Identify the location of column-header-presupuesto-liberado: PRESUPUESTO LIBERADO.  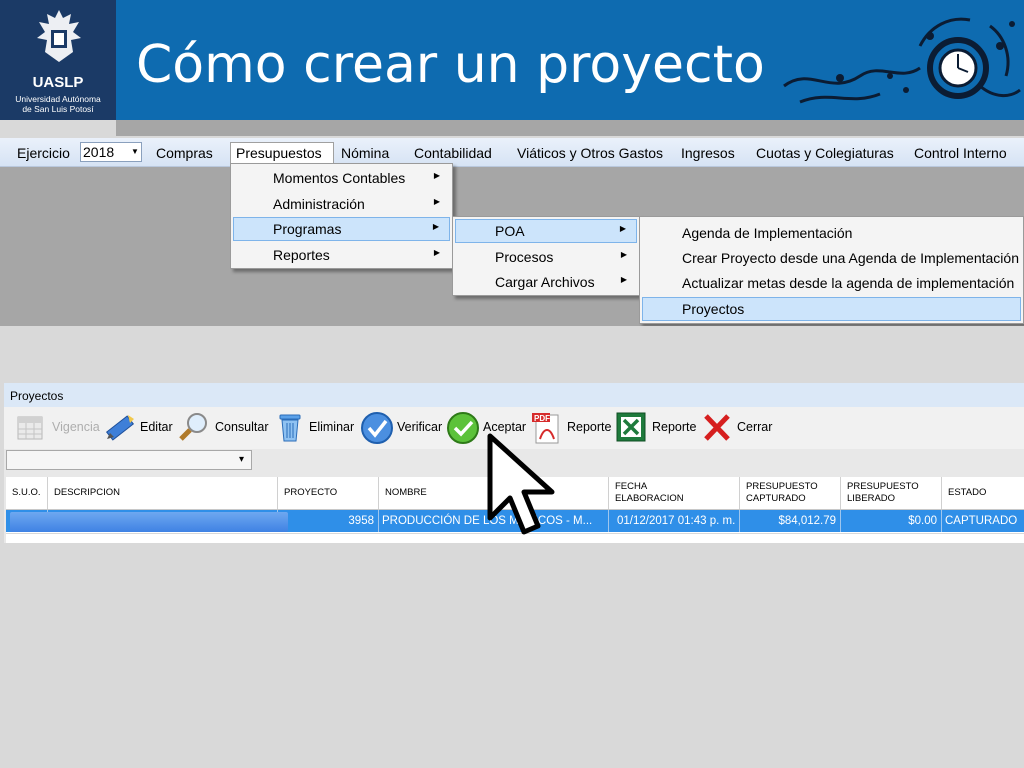
(891, 493).